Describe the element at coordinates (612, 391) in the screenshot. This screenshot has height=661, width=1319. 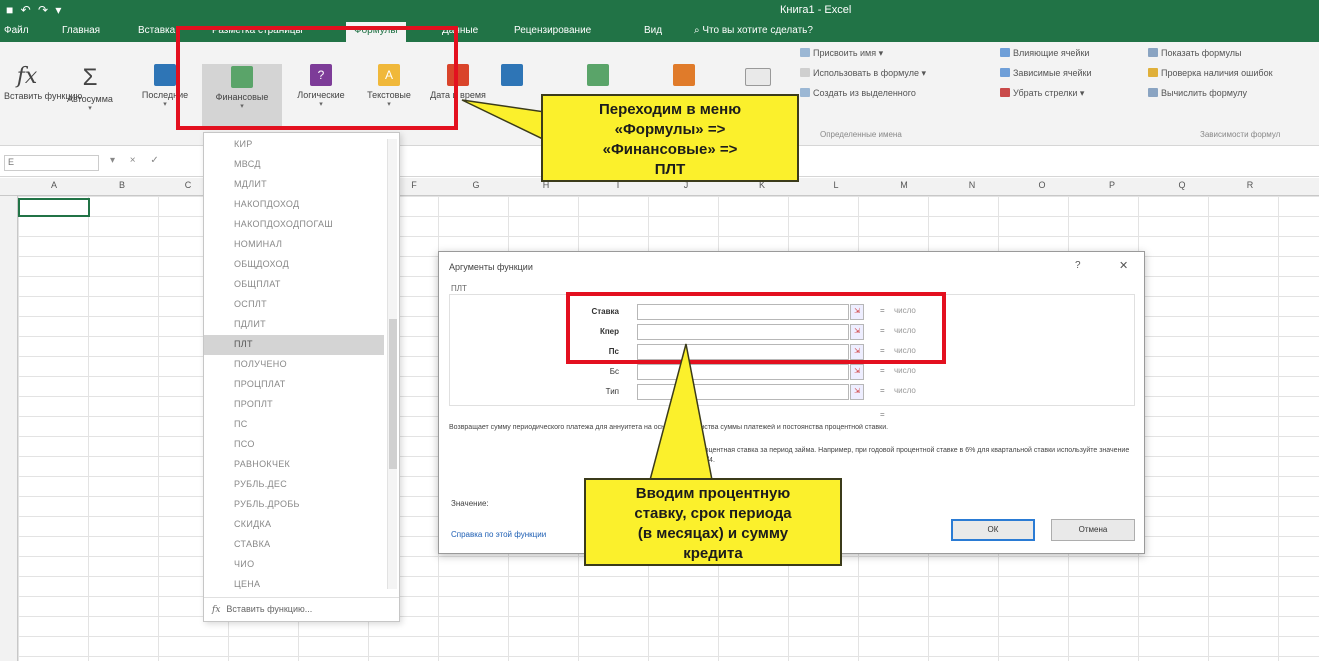
I see `argument-label: Тип` at that location.